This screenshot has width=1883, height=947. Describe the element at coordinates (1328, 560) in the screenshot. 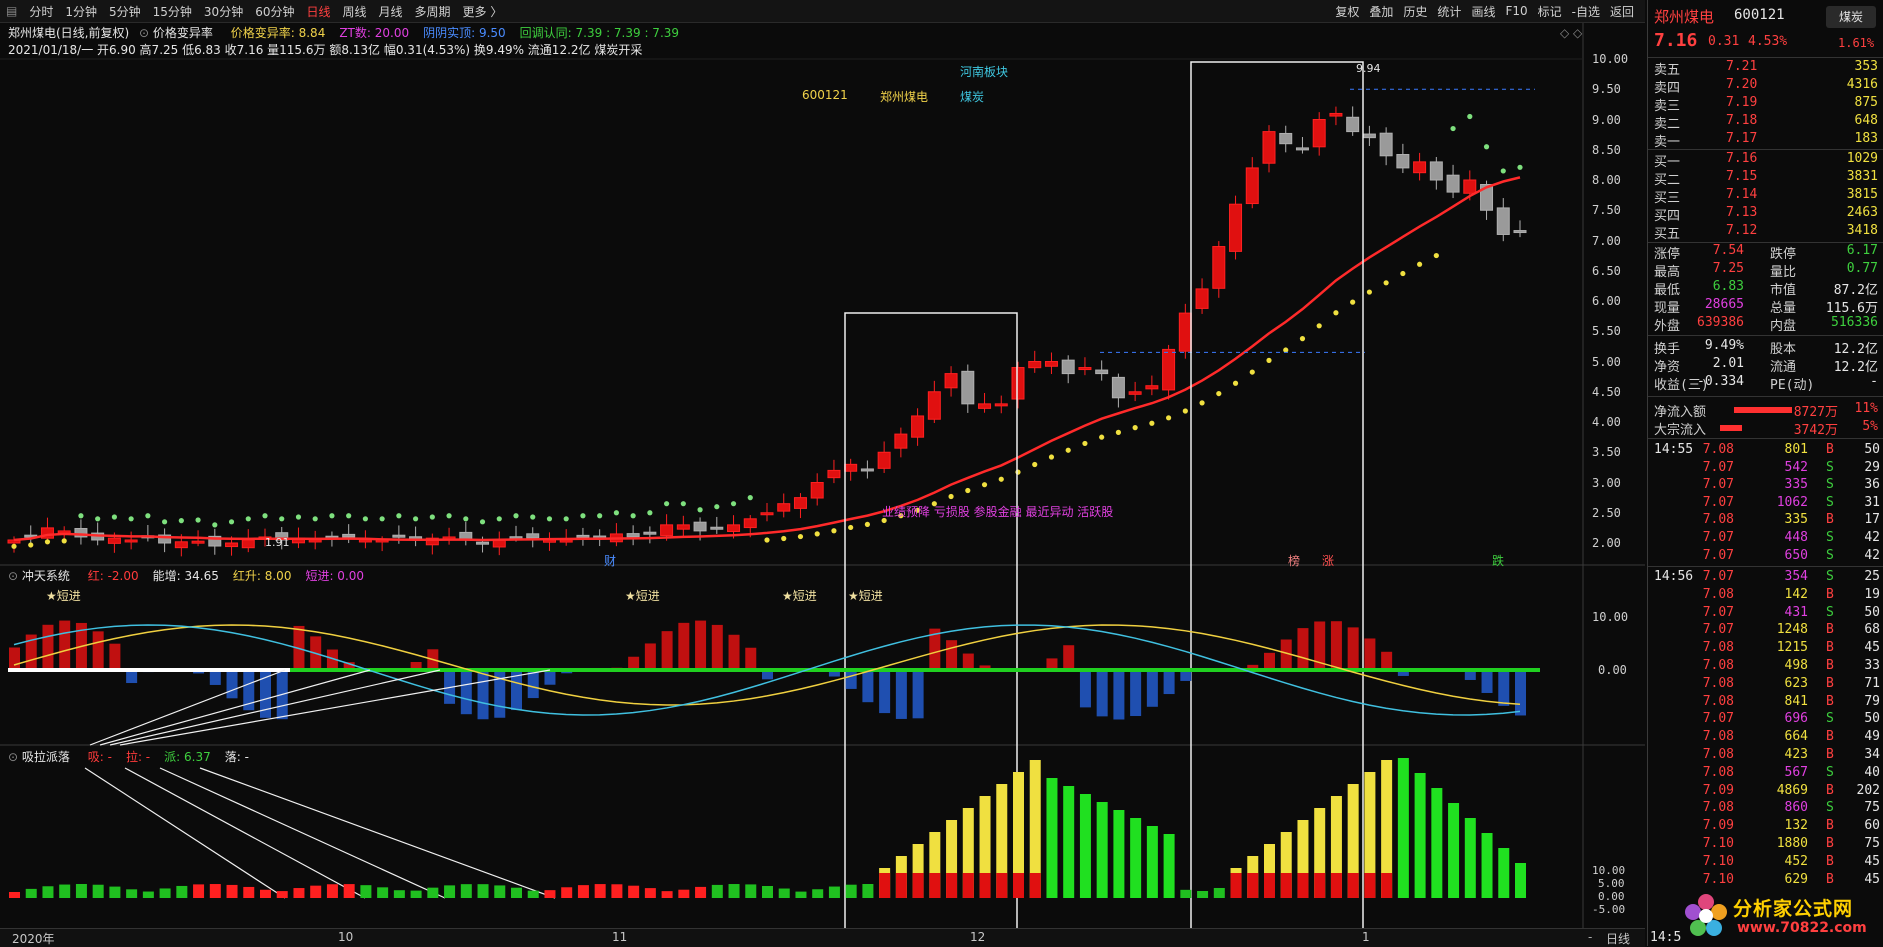

I see `limit-up-marker: 涨` at that location.